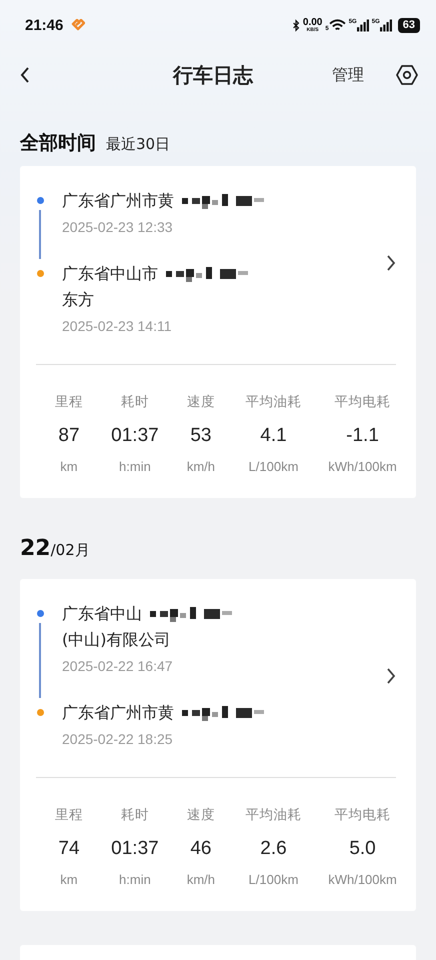 This screenshot has width=436, height=960. I want to click on stat-value: 87, so click(69, 436).